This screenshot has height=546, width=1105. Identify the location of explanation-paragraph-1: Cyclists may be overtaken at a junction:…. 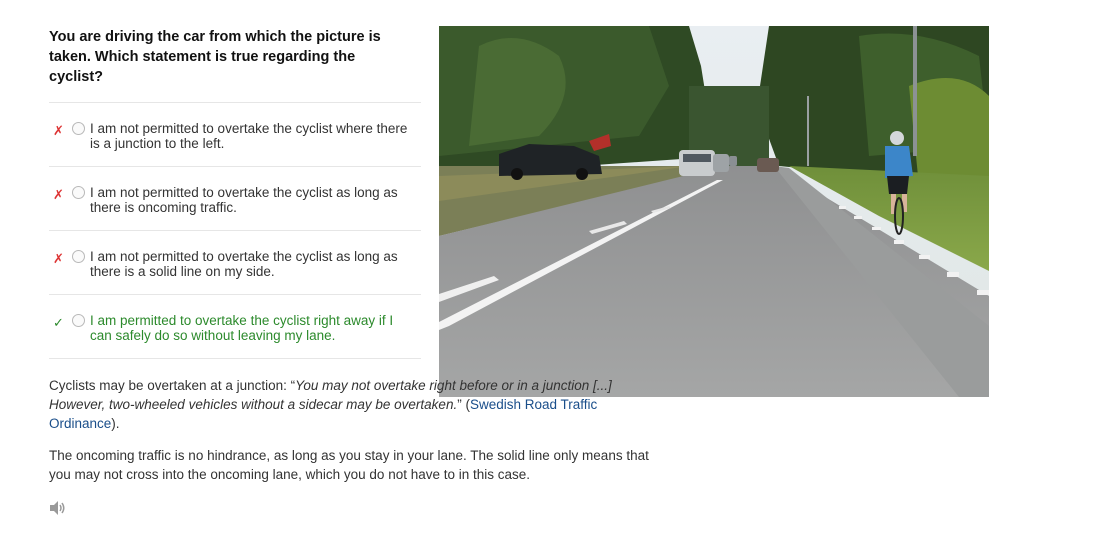
(354, 404).